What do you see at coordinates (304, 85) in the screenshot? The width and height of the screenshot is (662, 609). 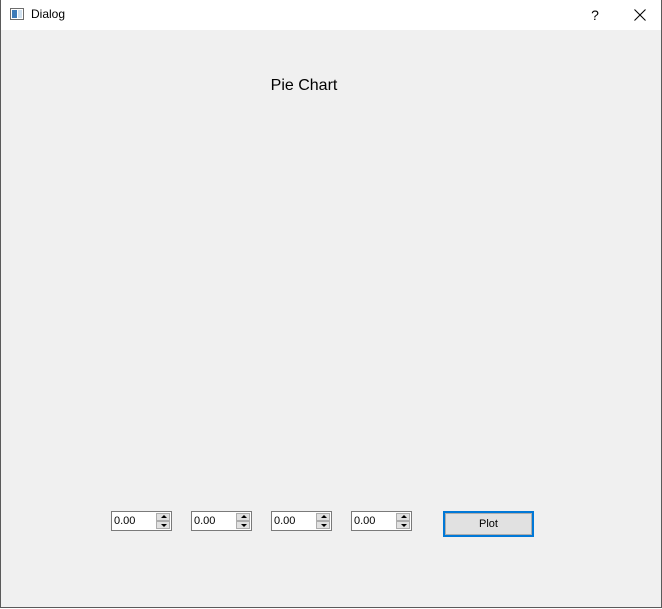 I see `chart-title: Pie Chart` at bounding box center [304, 85].